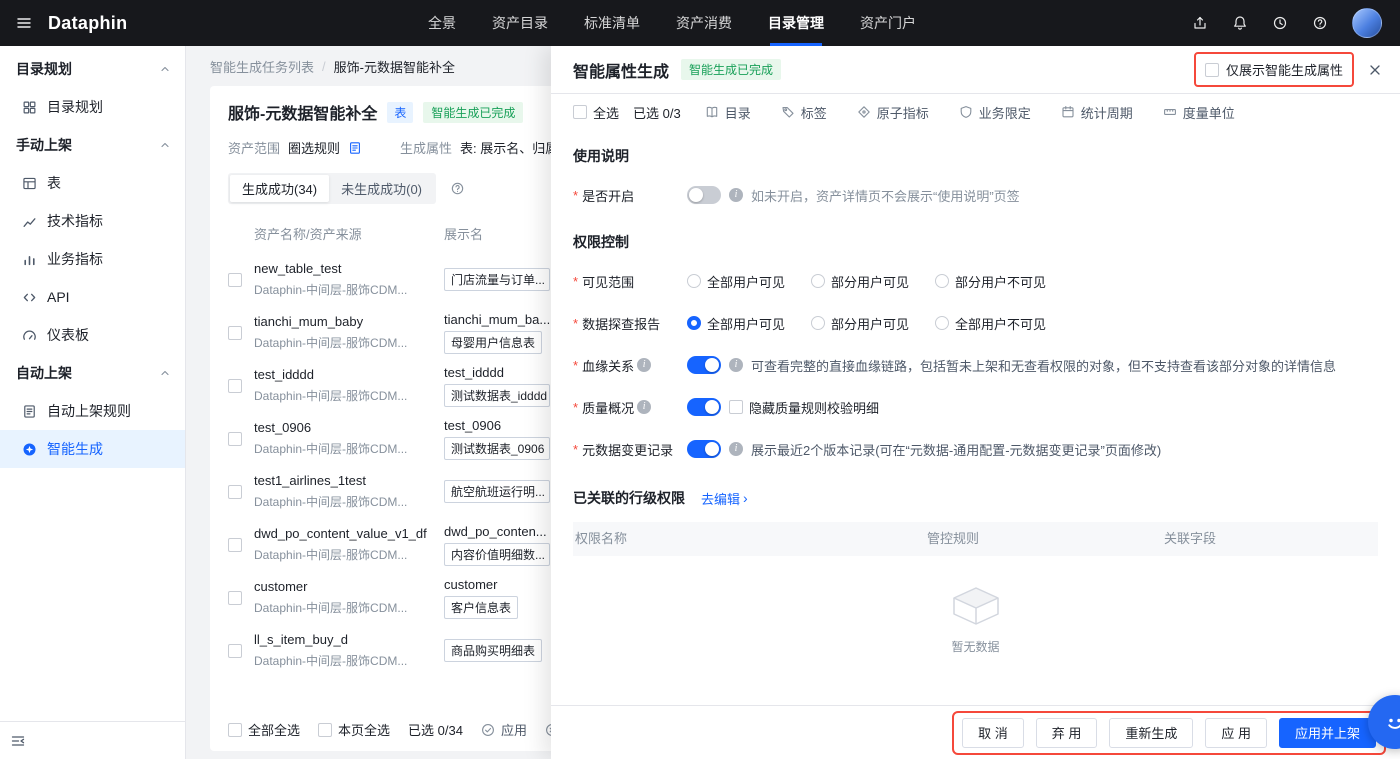 The width and height of the screenshot is (1400, 759). What do you see at coordinates (1280, 23) in the screenshot?
I see `history-icon` at bounding box center [1280, 23].